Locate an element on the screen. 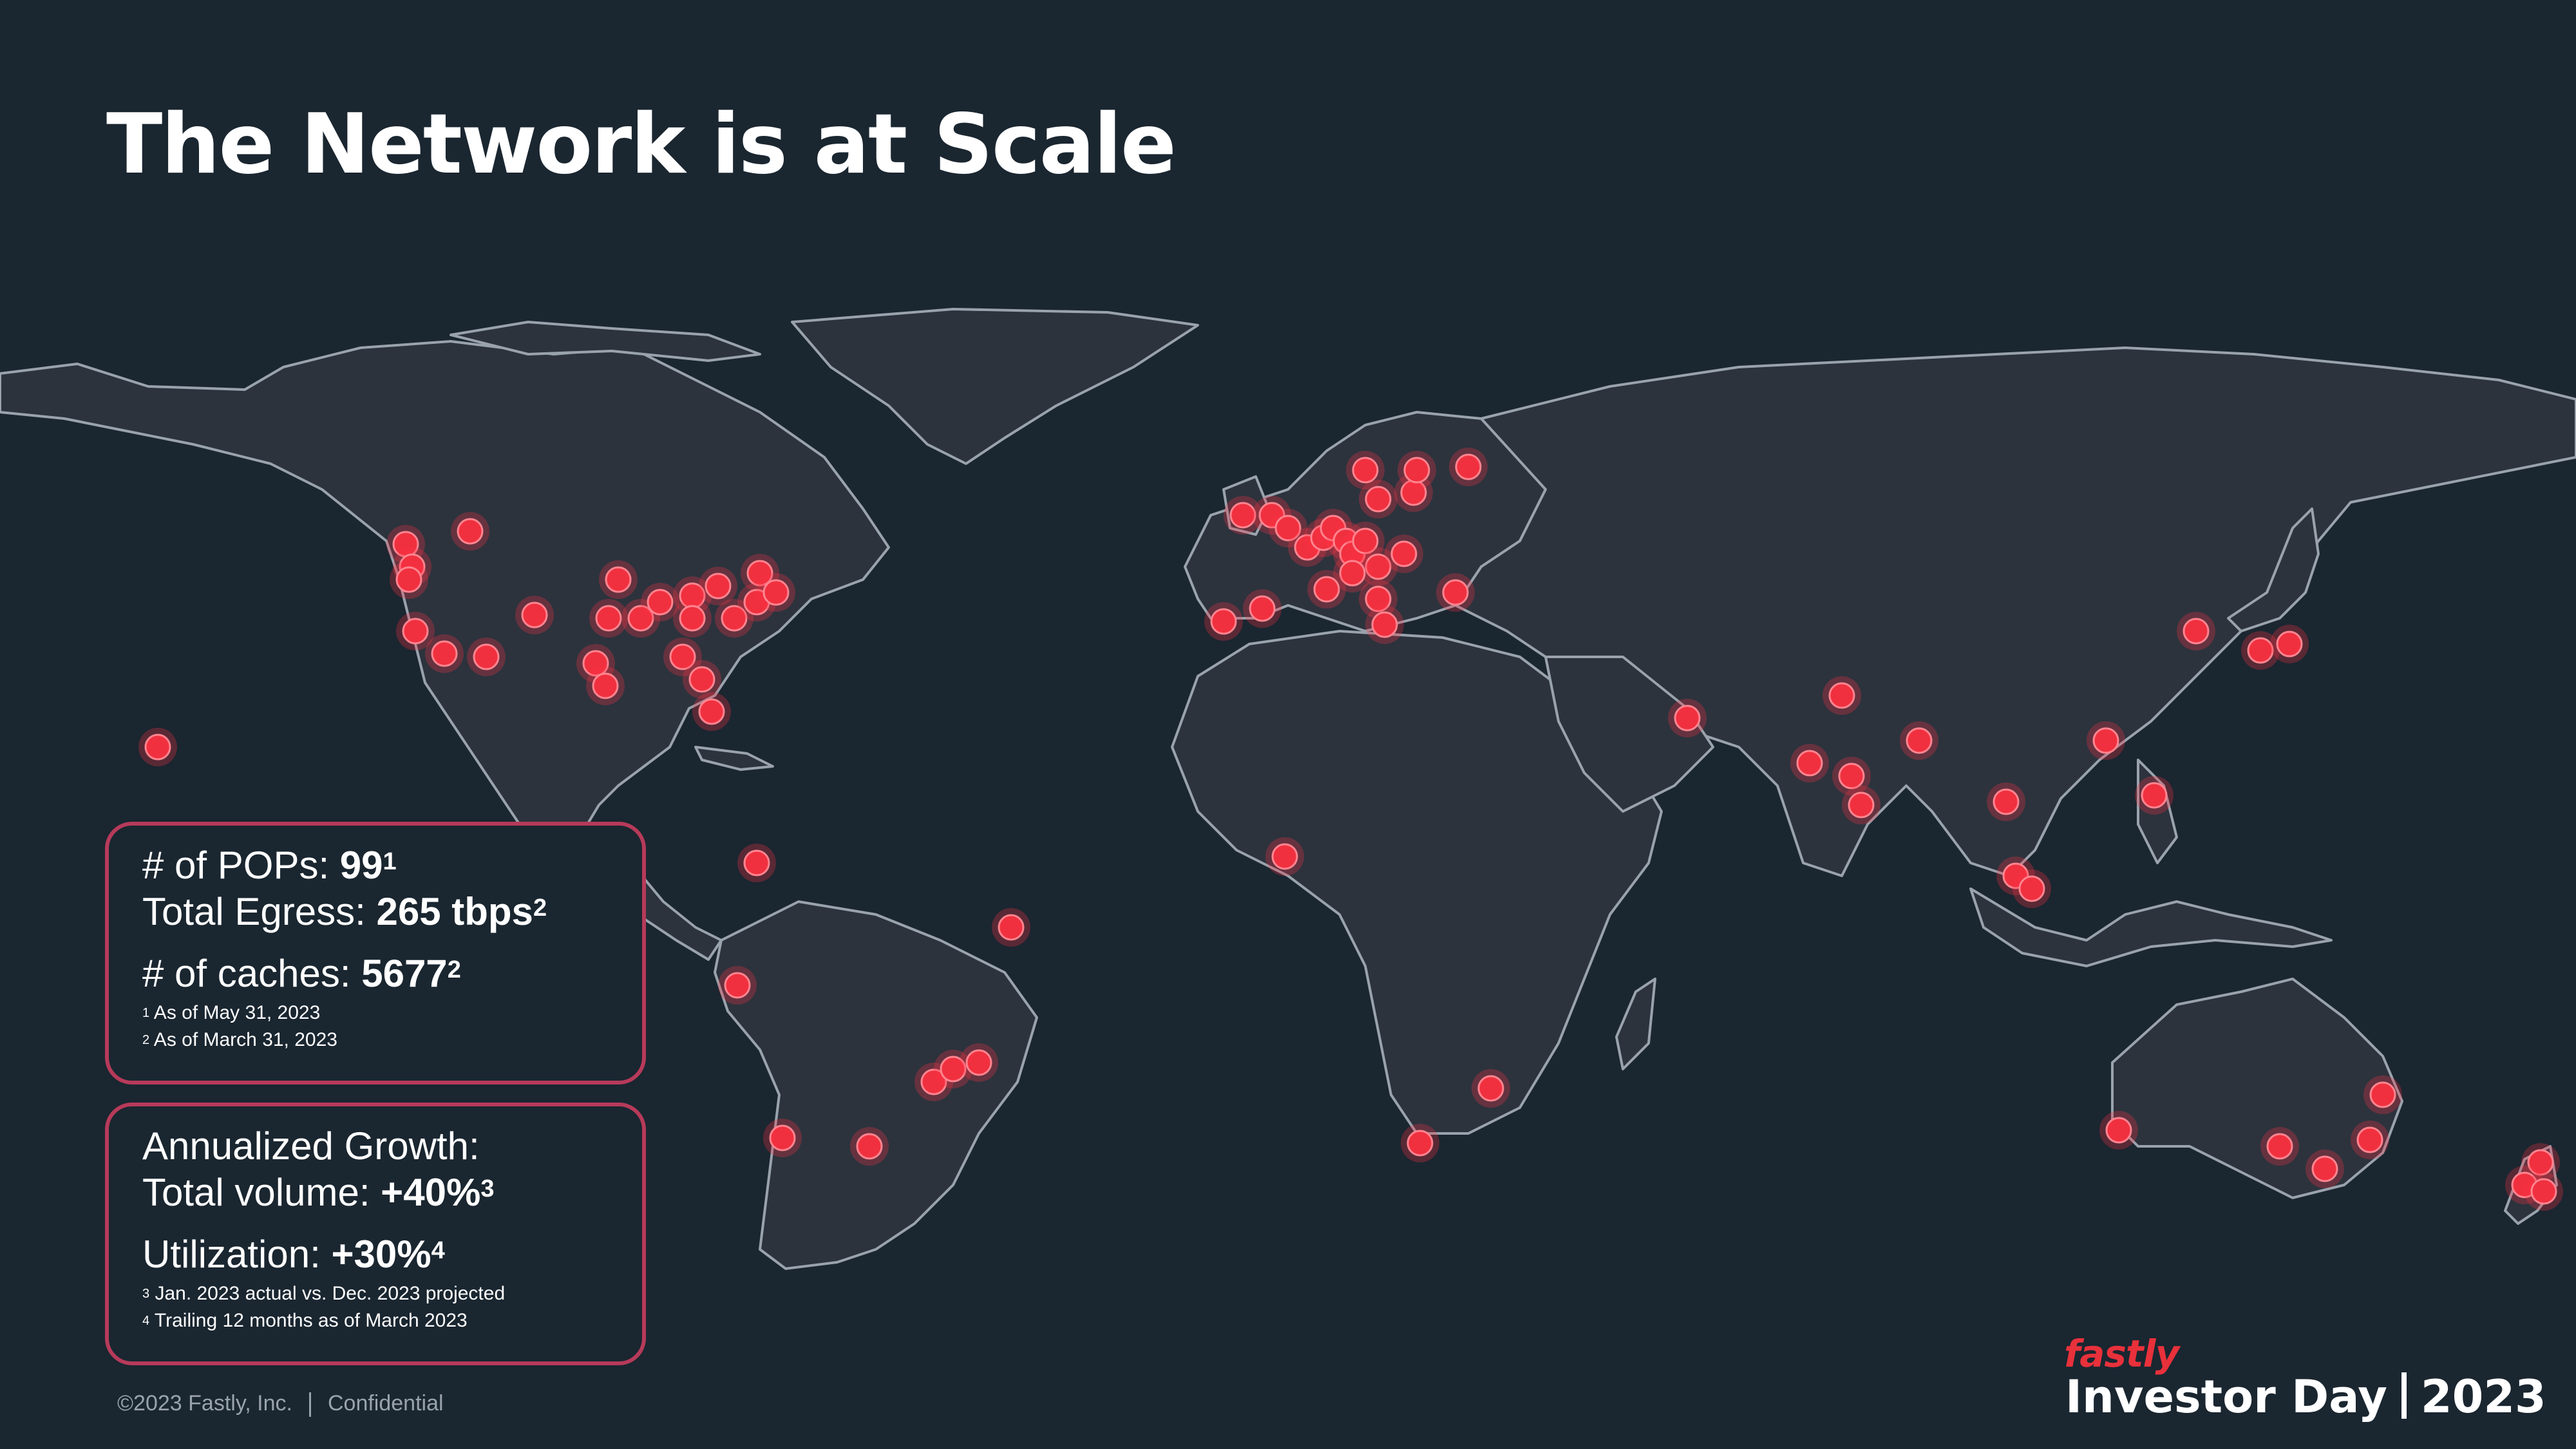 This screenshot has height=1449, width=2576. utilization-stat: Utilization: +30%4 is located at coordinates (375, 1254).